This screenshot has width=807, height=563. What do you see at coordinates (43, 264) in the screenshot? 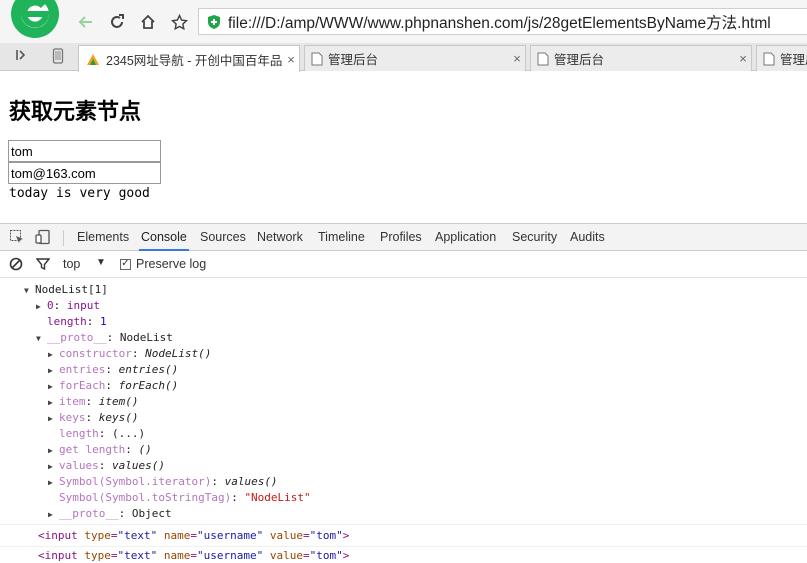
I see `filter-icon` at bounding box center [43, 264].